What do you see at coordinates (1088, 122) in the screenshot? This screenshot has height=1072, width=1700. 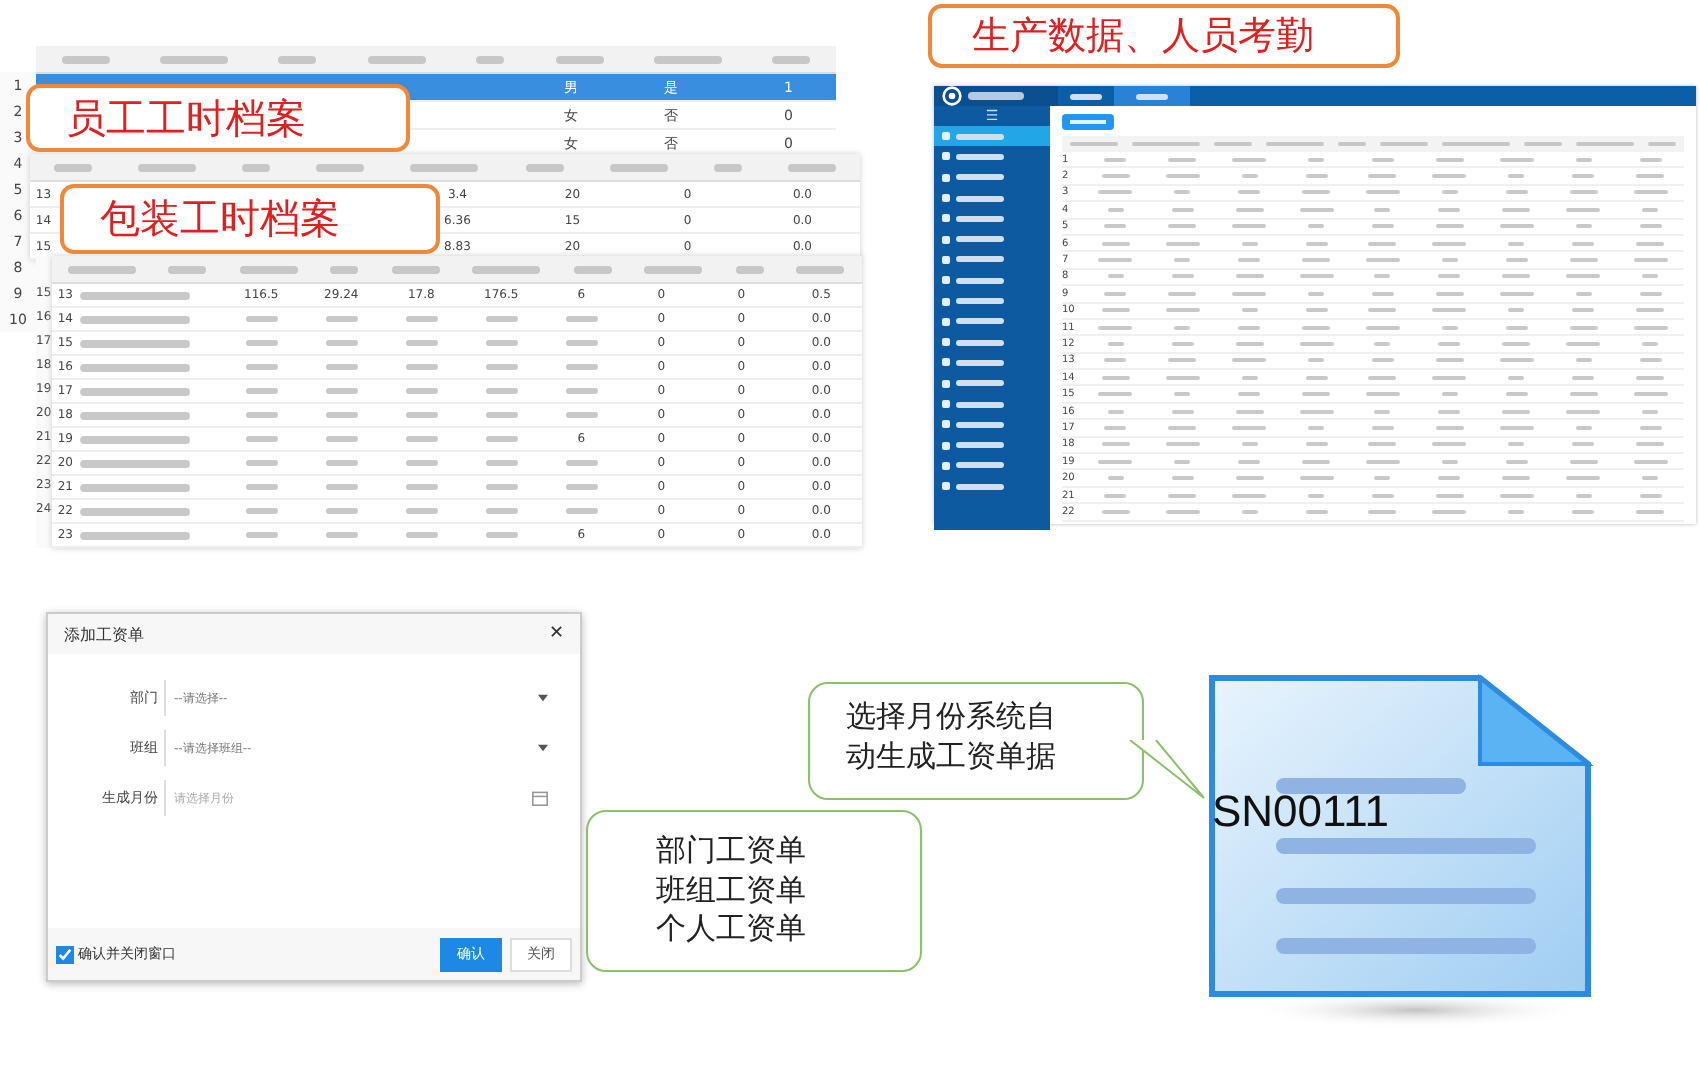 I see `query-button` at bounding box center [1088, 122].